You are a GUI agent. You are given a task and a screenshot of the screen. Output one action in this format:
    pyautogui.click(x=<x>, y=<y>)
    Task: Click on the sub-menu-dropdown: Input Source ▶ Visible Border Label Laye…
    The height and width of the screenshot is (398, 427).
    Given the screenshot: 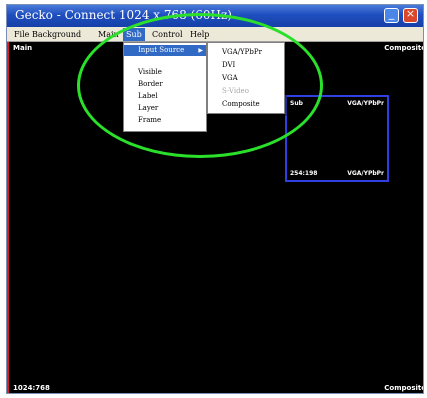 What is the action you would take?
    pyautogui.click(x=165, y=87)
    